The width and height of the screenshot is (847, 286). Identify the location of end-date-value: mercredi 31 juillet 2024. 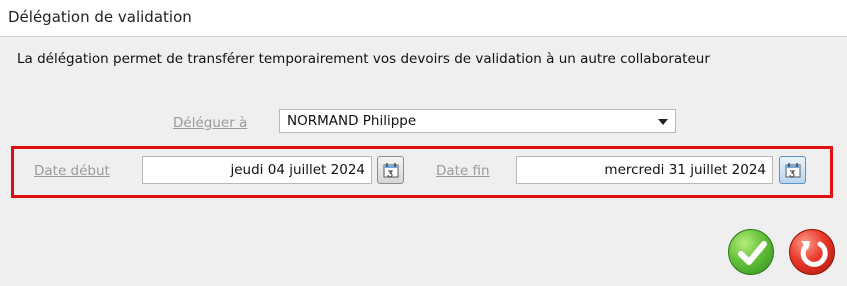
(685, 170).